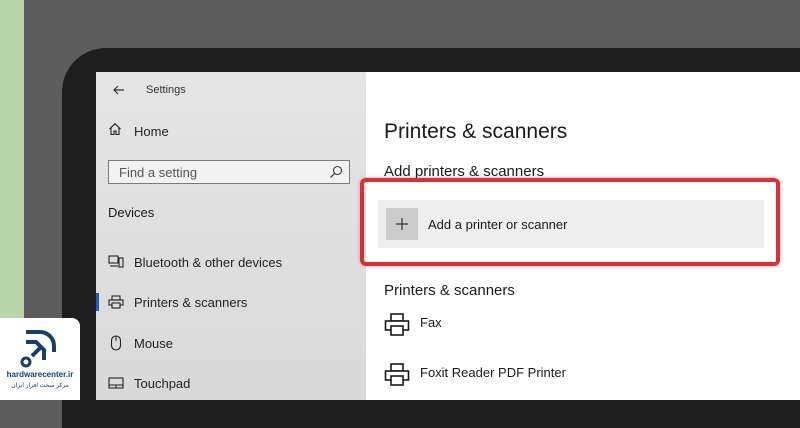  Describe the element at coordinates (116, 383) in the screenshot. I see `touchpad-icon` at that location.